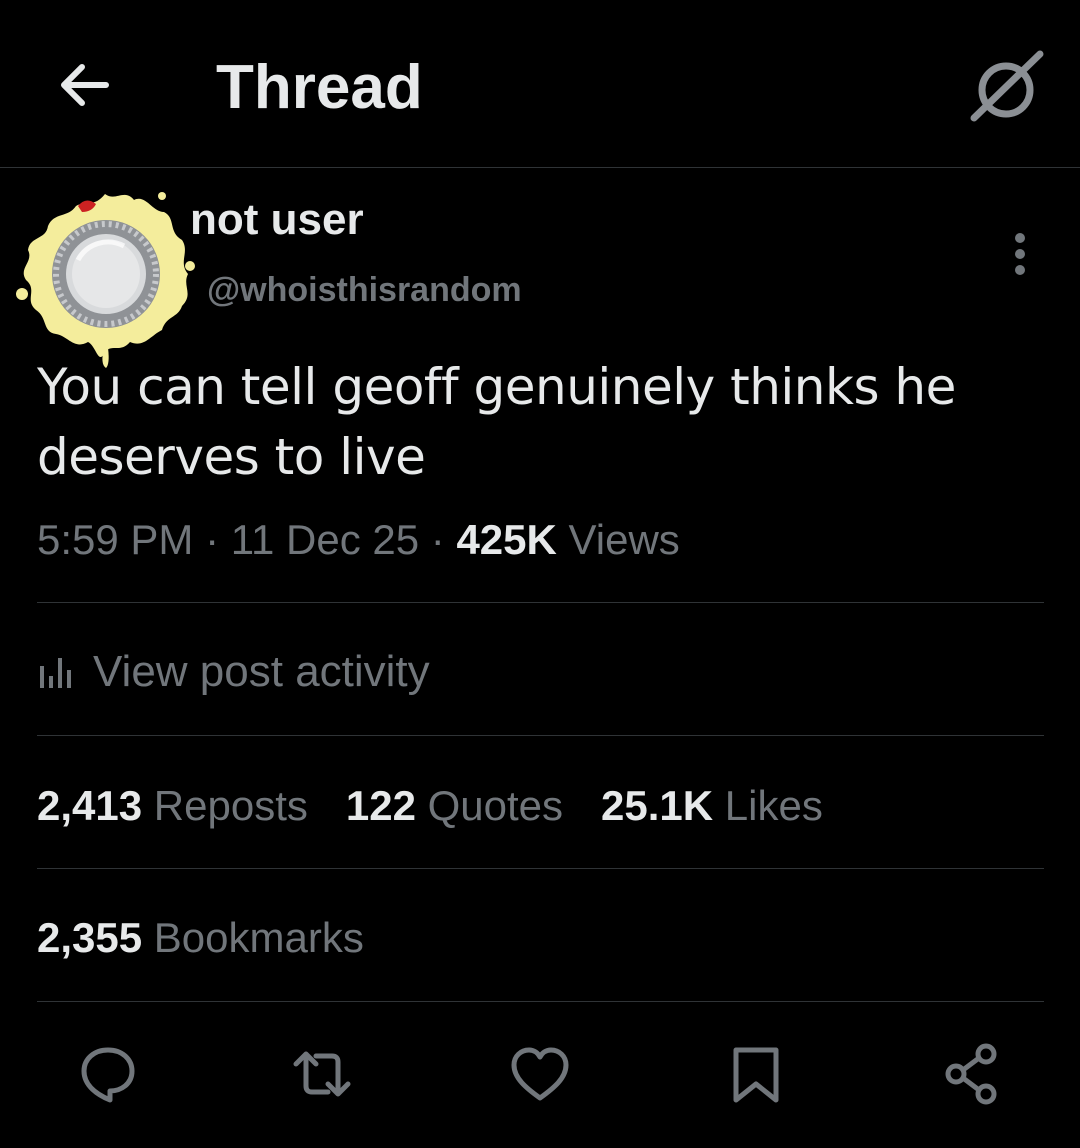 This screenshot has width=1080, height=1148. I want to click on like-icon, so click(540, 1074).